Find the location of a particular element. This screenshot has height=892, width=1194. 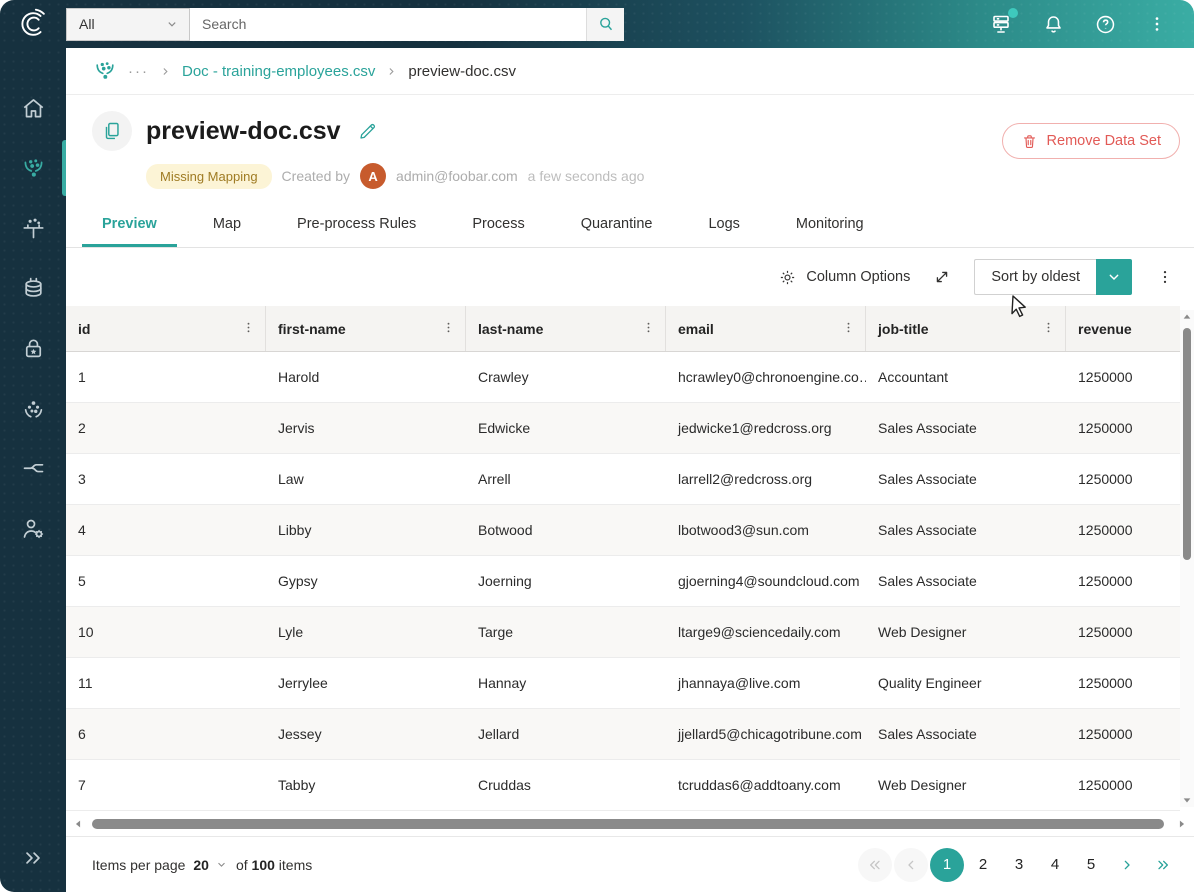

copy-document-icon is located at coordinates (112, 131).